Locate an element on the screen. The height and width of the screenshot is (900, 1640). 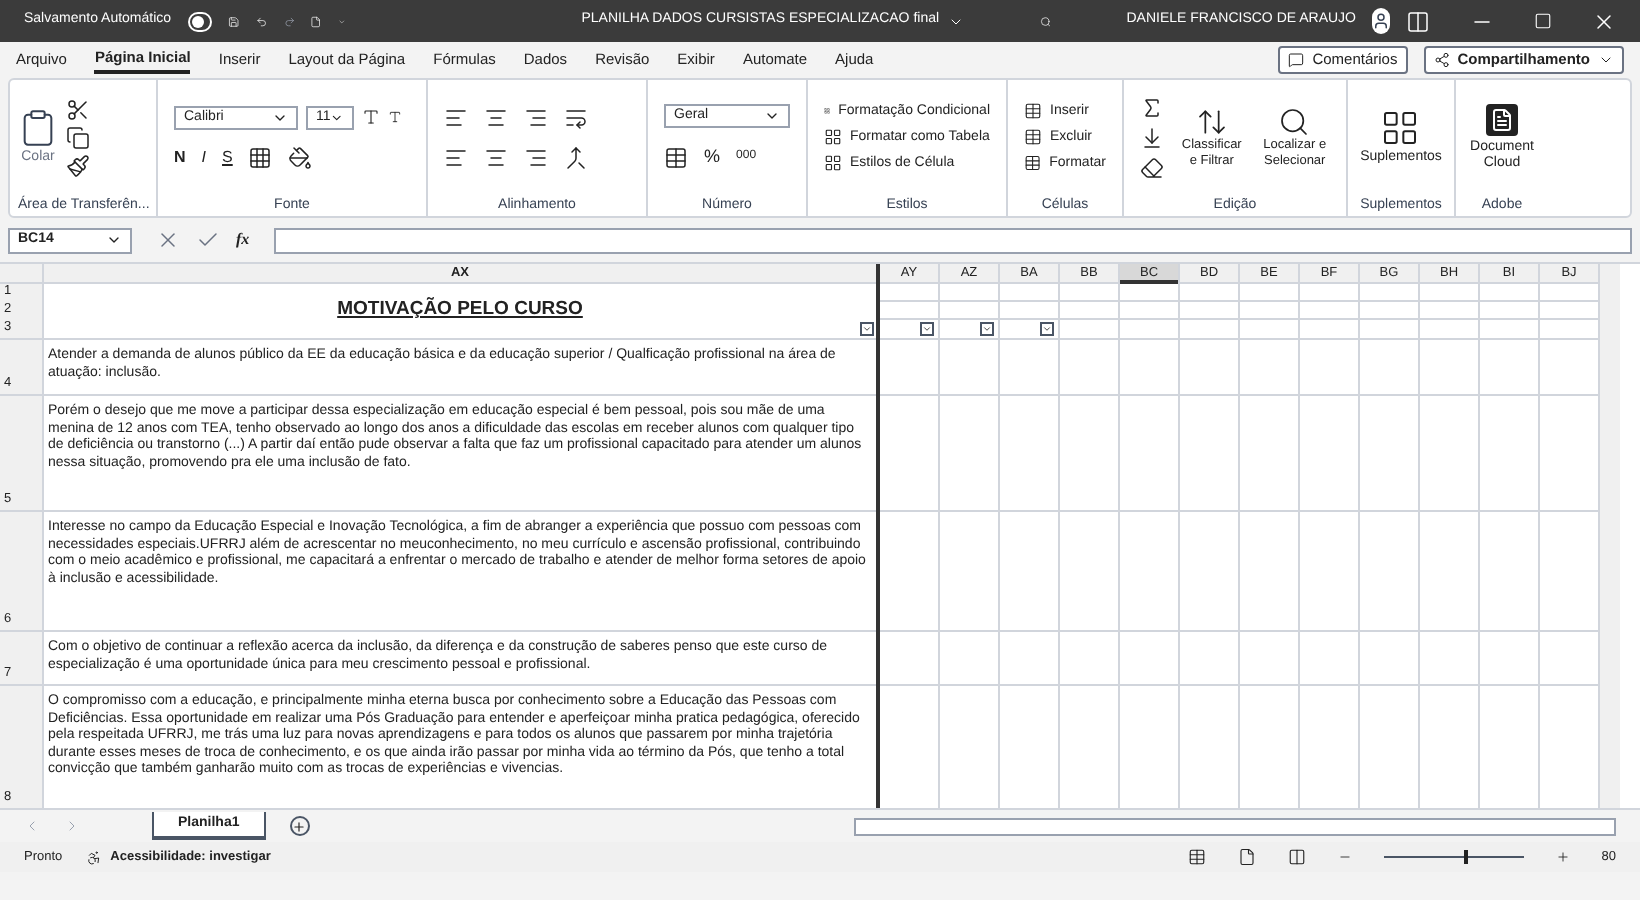
fill-color-icon is located at coordinates (300, 157).